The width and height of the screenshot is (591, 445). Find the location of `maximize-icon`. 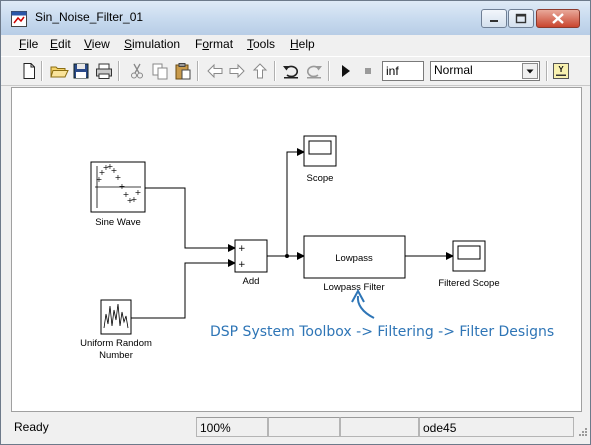

maximize-icon is located at coordinates (521, 18).